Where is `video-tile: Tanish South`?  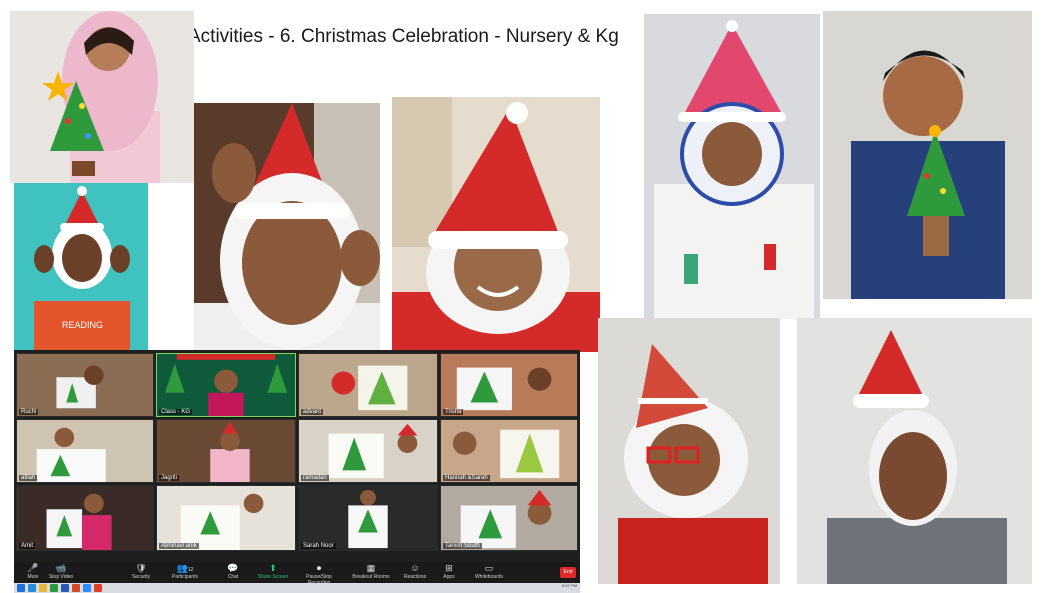 video-tile: Tanish South is located at coordinates (509, 518).